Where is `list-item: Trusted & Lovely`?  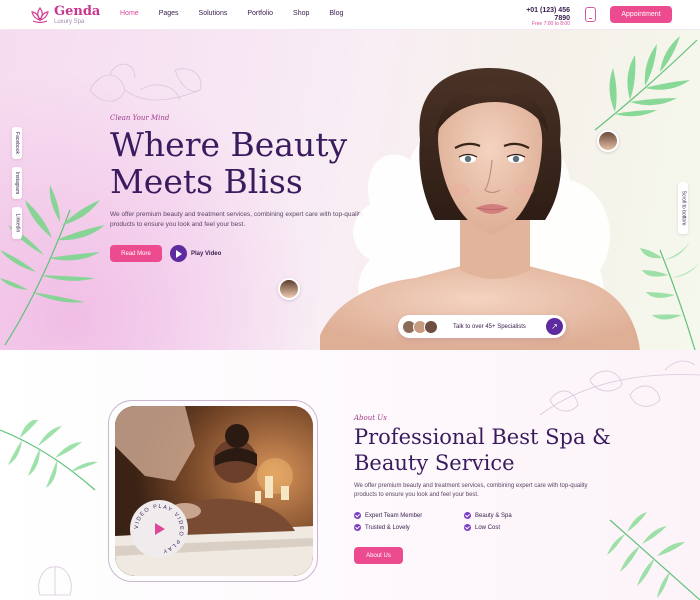 list-item: Trusted & Lovely is located at coordinates (409, 527).